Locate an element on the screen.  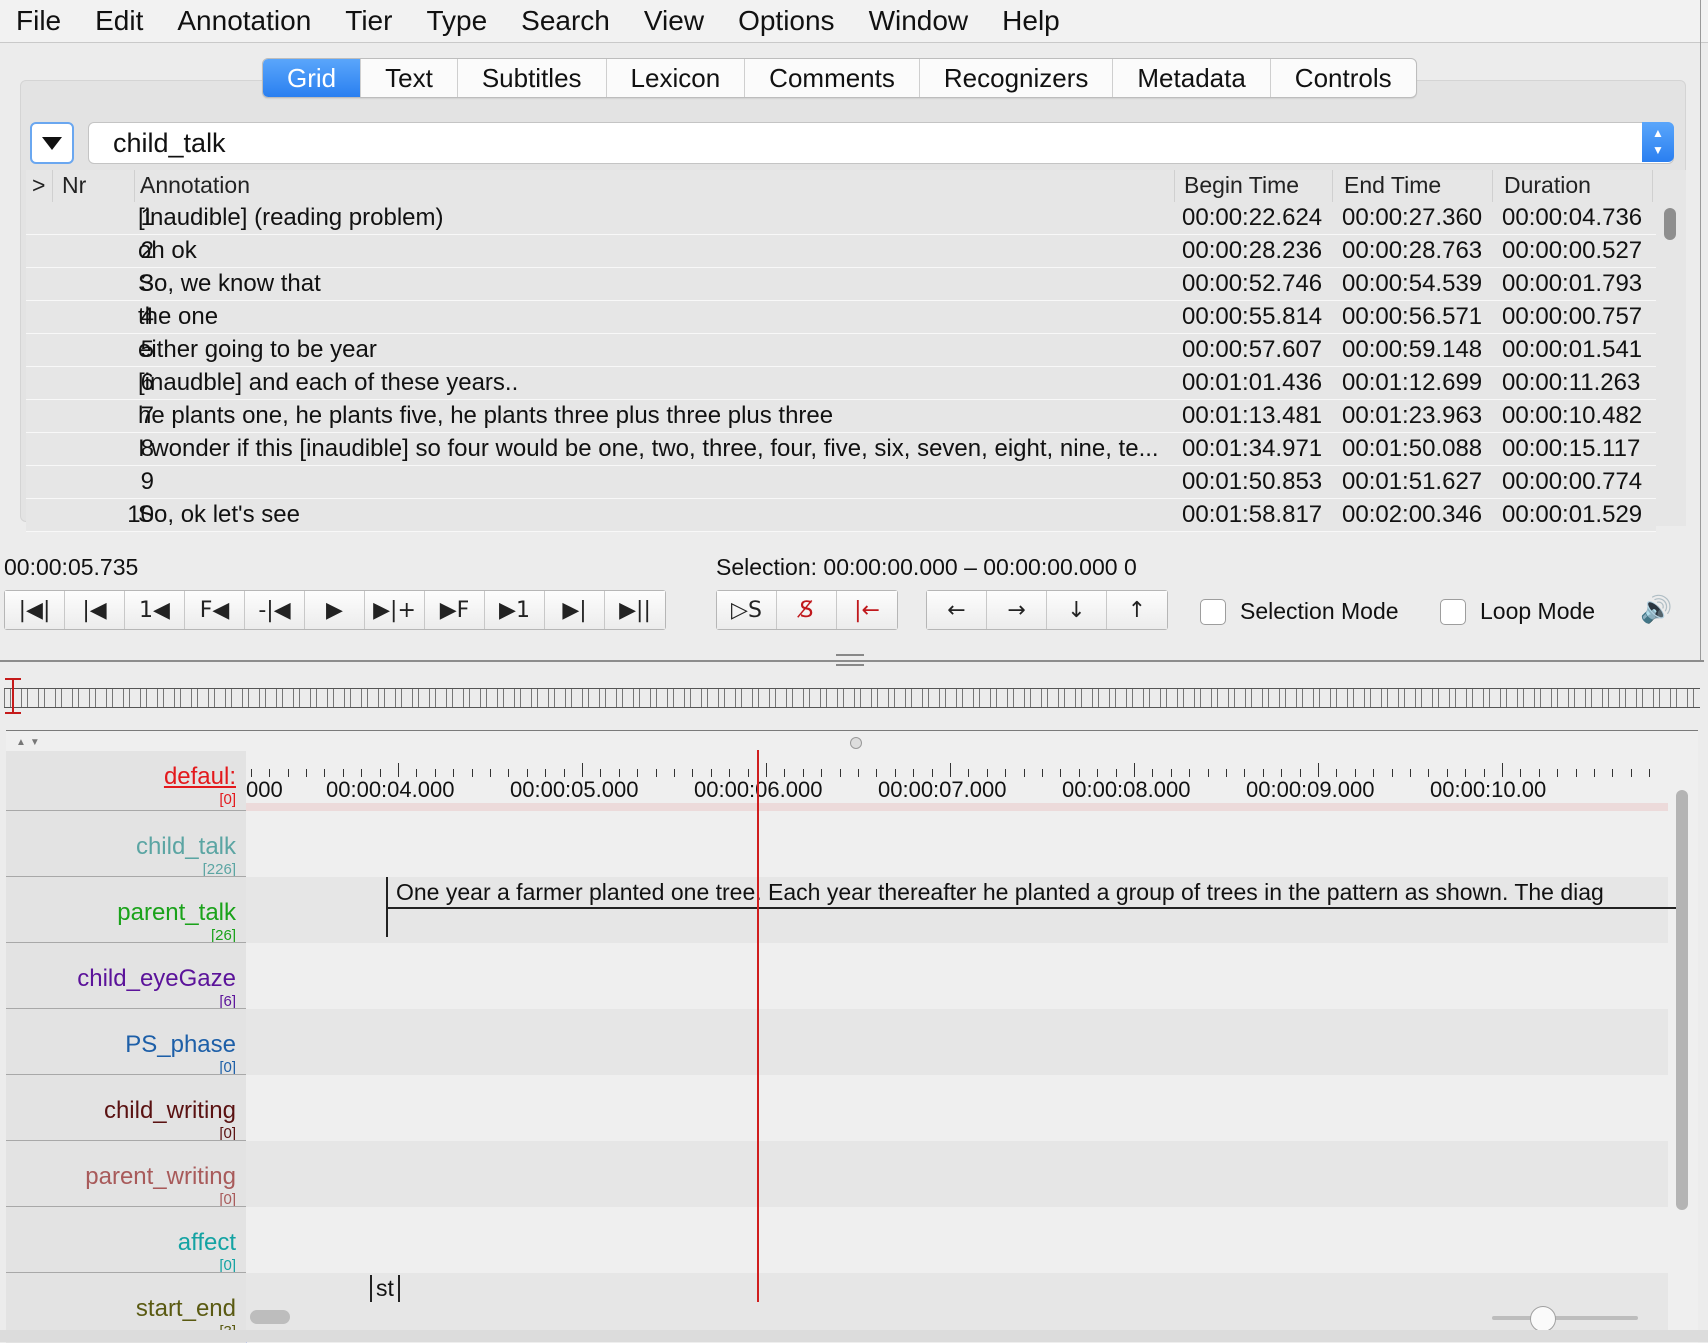
tab-comments: Comments is located at coordinates (832, 78).